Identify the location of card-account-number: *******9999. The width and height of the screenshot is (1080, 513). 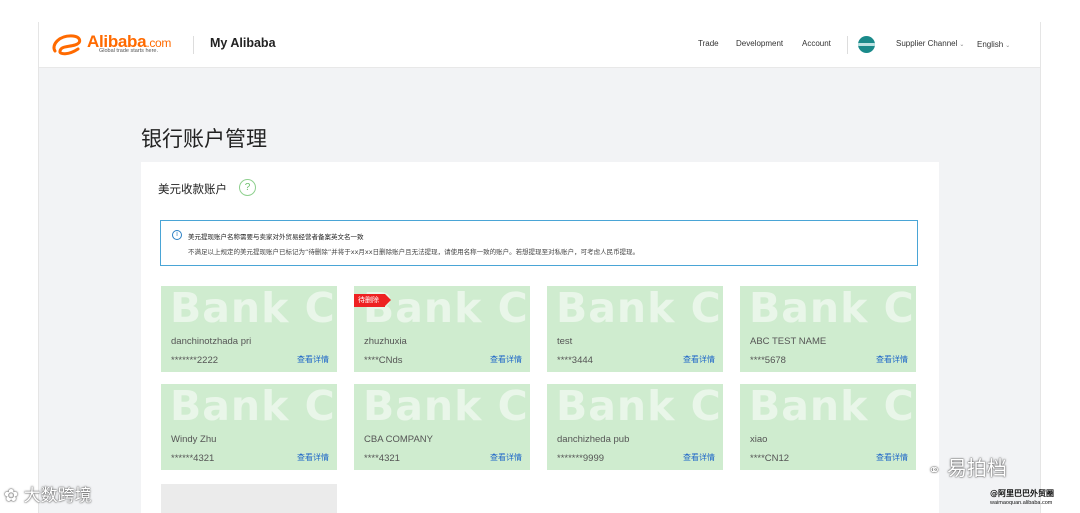
(581, 458).